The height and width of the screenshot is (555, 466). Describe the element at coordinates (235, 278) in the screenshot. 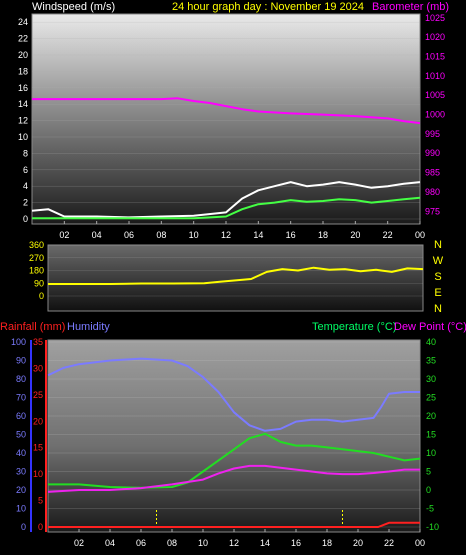

I see `middle-panel` at that location.